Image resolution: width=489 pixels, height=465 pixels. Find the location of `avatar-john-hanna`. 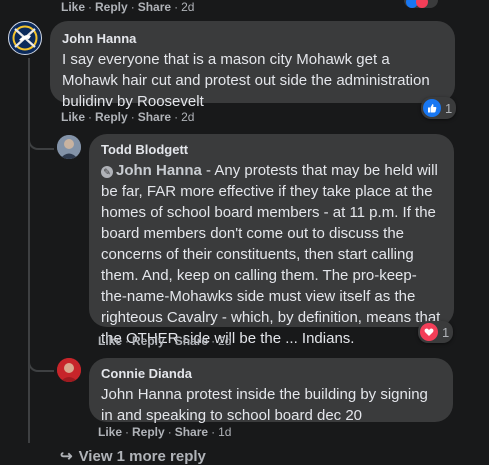

avatar-john-hanna is located at coordinates (25, 38).